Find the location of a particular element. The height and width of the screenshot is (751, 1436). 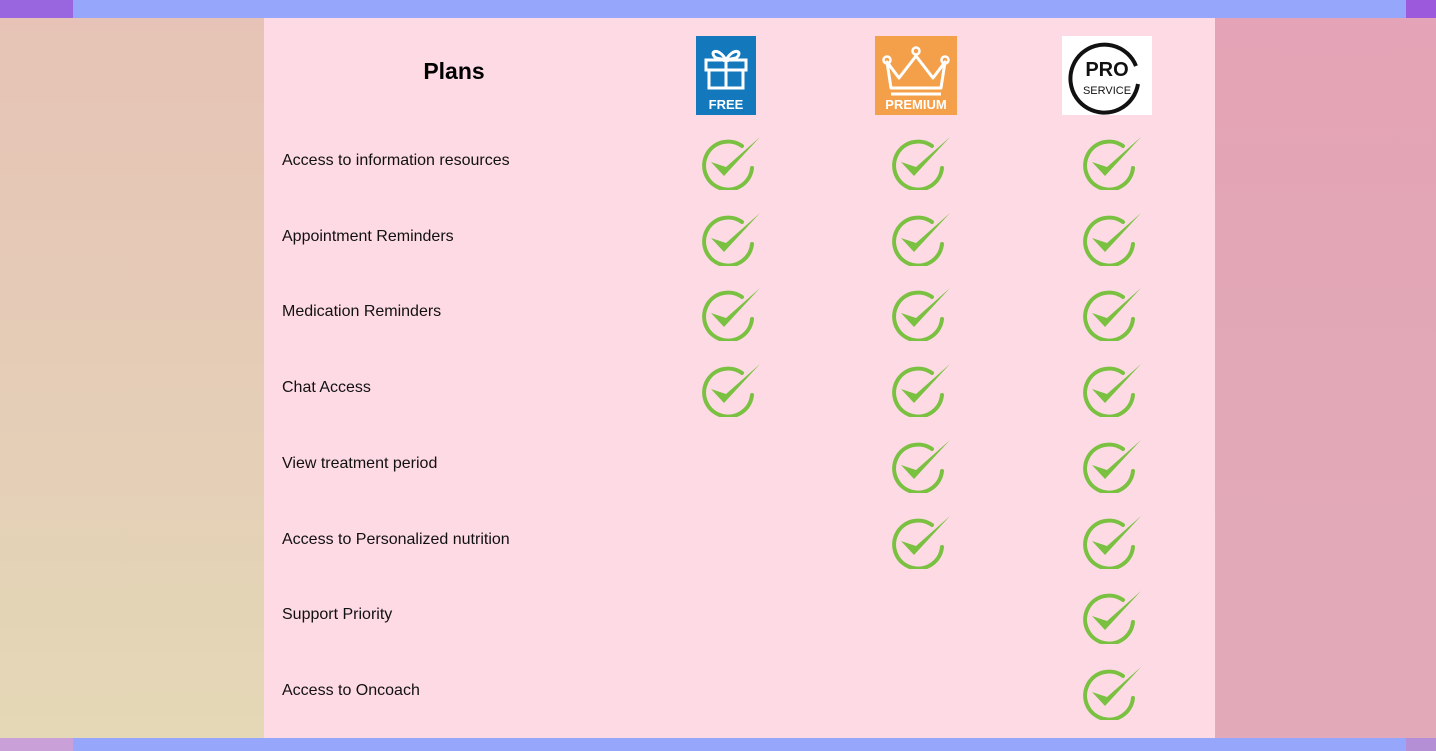

feature-label: Medication Reminders is located at coordinates (362, 312).